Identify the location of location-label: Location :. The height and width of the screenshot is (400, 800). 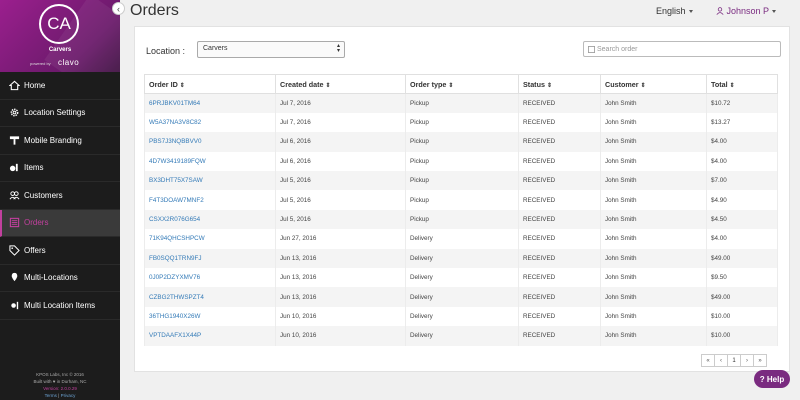
(166, 51).